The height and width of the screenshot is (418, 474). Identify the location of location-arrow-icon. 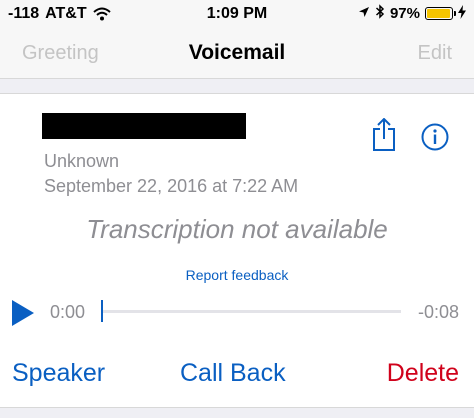
(364, 13).